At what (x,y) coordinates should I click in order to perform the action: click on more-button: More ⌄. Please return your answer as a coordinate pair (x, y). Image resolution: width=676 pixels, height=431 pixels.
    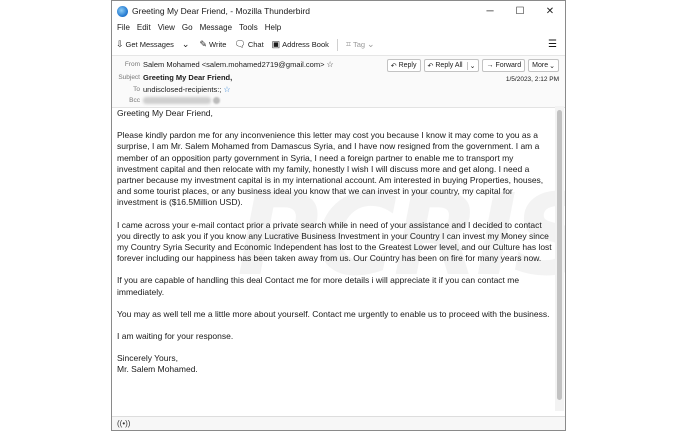
    Looking at the image, I should click on (543, 65).